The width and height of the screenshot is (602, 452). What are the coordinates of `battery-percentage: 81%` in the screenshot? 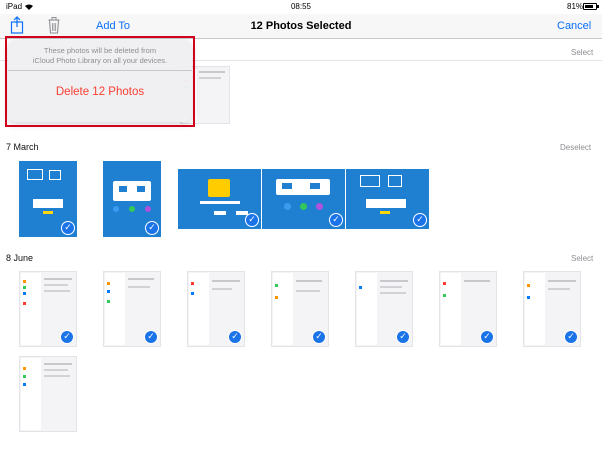 It's located at (575, 6).